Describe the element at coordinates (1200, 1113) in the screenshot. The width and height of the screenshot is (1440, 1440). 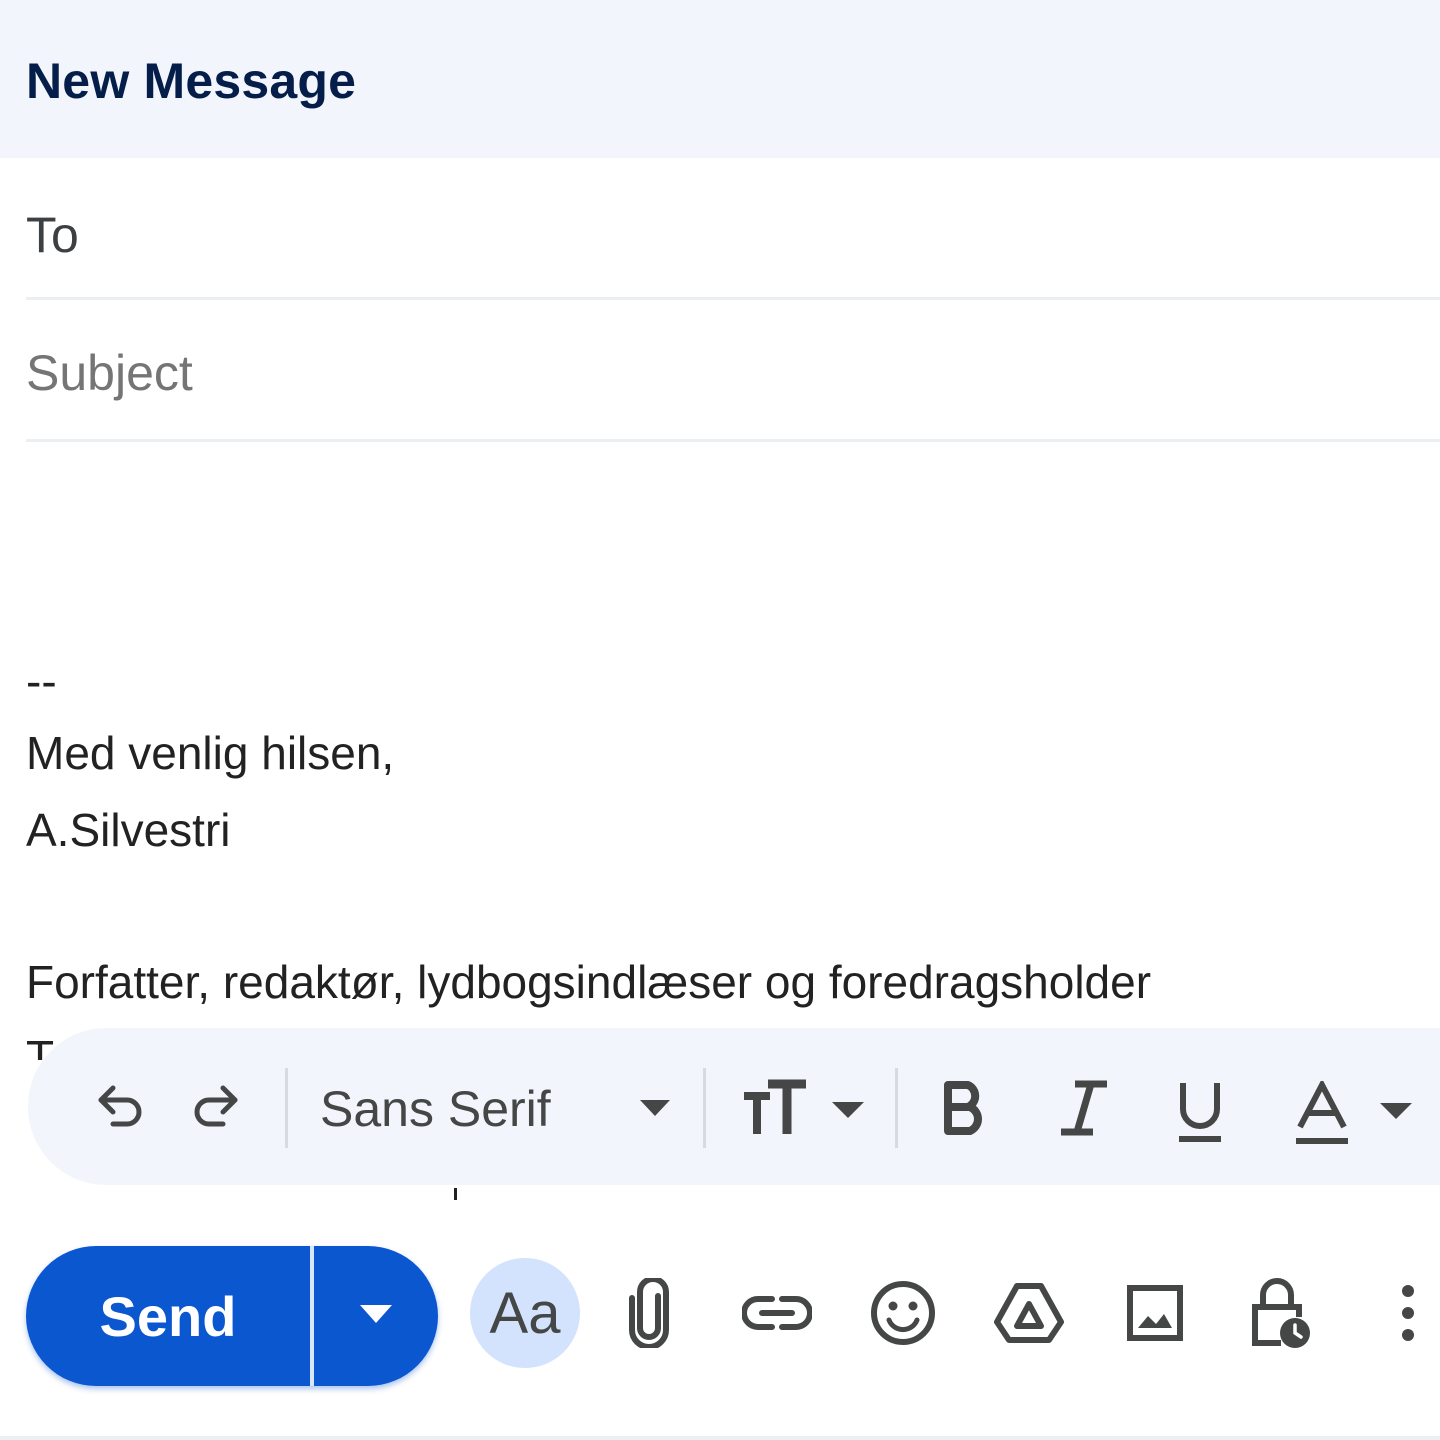
I see `underline-icon` at that location.